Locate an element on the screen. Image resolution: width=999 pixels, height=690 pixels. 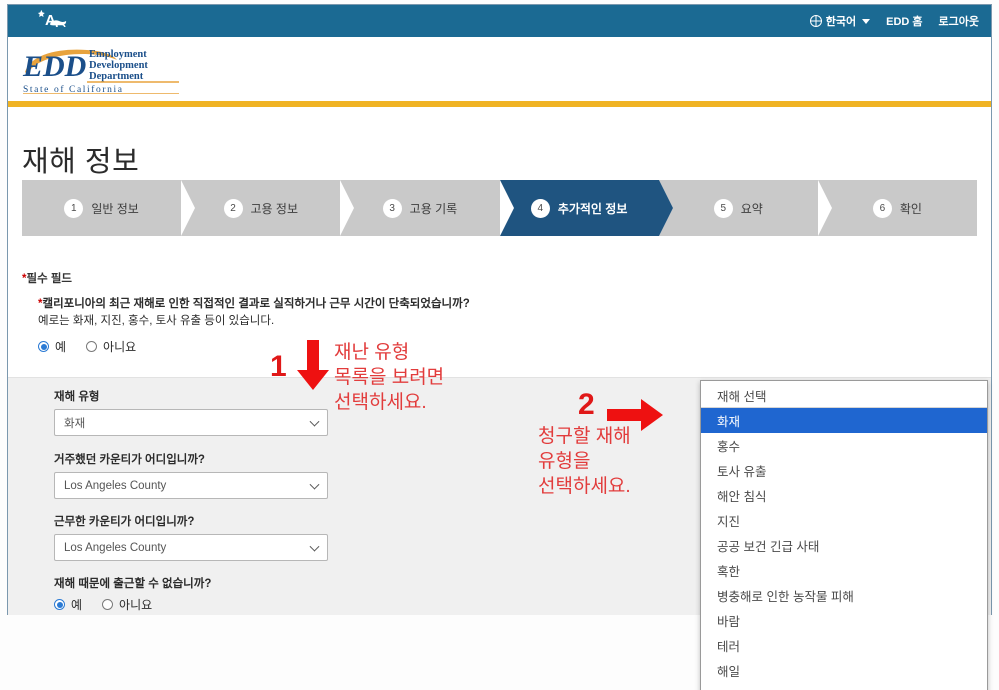
dropdown-option-coastal-erosion: 해안 침식 is located at coordinates (844, 495).